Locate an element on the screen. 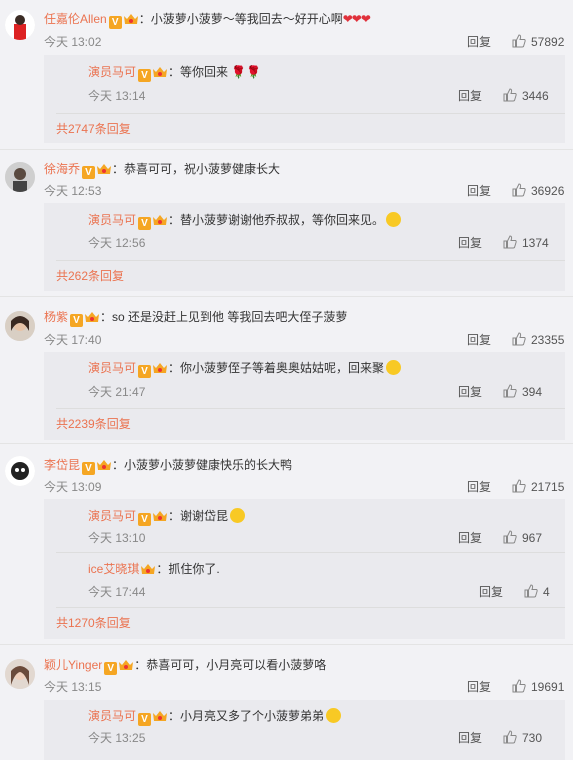 The image size is (573, 760). view-more-replies-link: 共262条回复 is located at coordinates (90, 276).